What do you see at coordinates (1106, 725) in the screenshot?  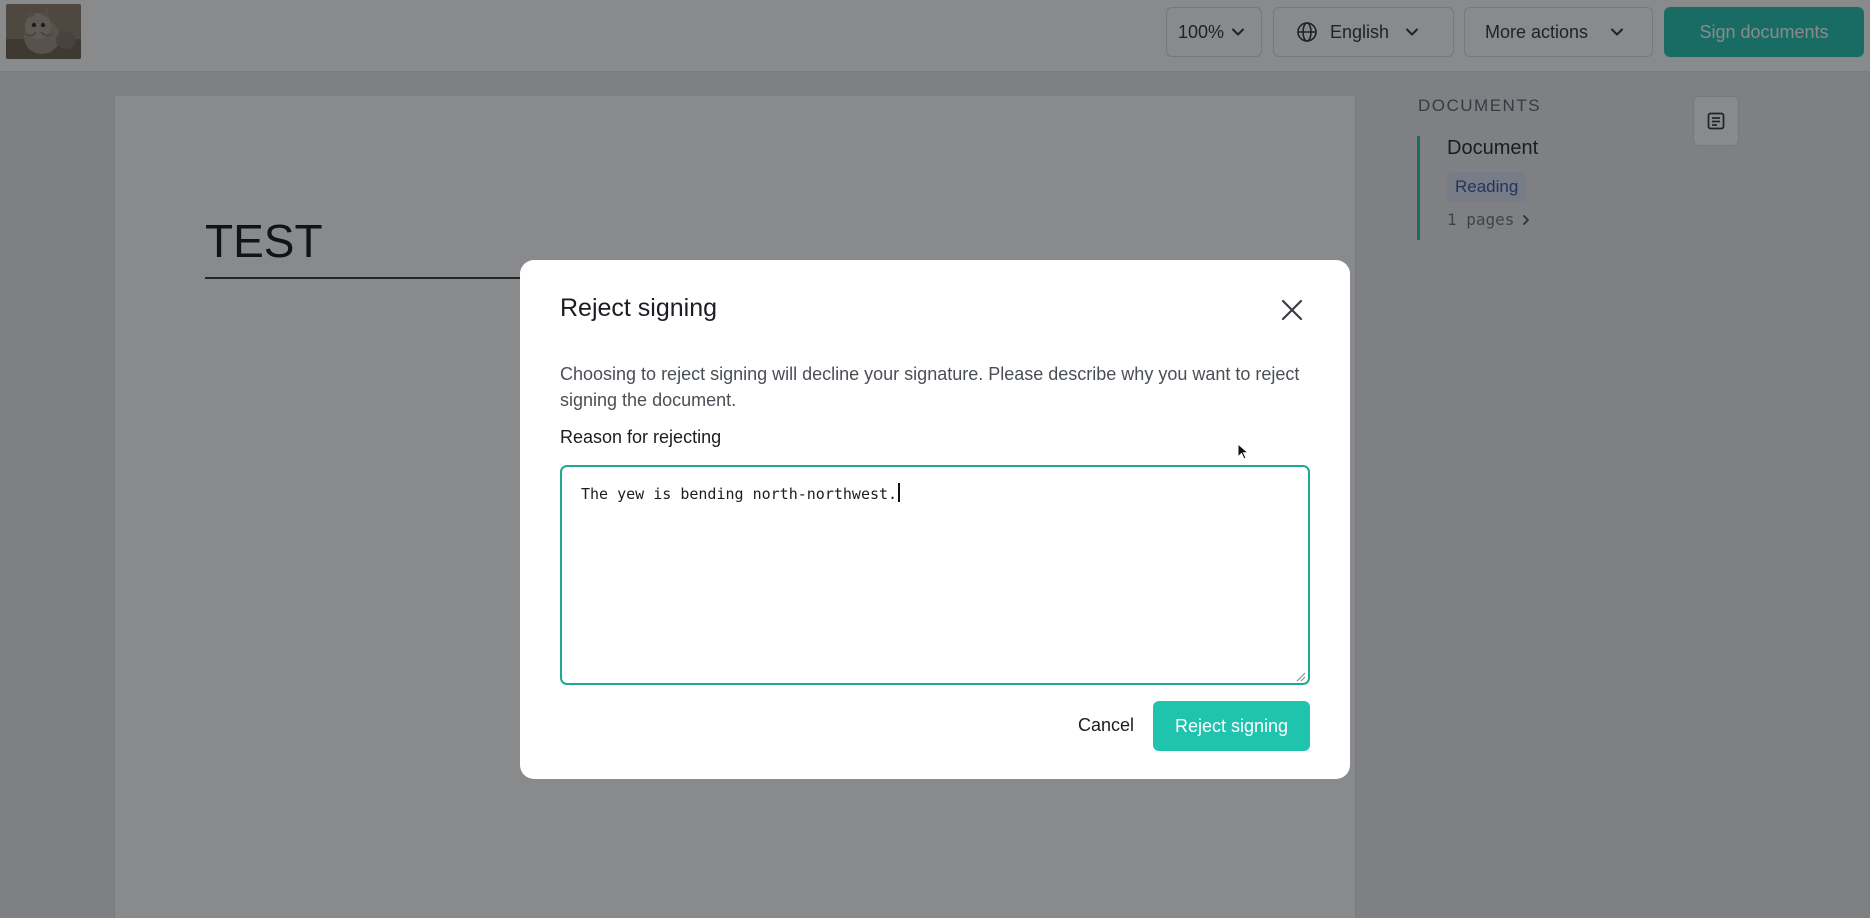 I see `cancel-button: Cancel` at bounding box center [1106, 725].